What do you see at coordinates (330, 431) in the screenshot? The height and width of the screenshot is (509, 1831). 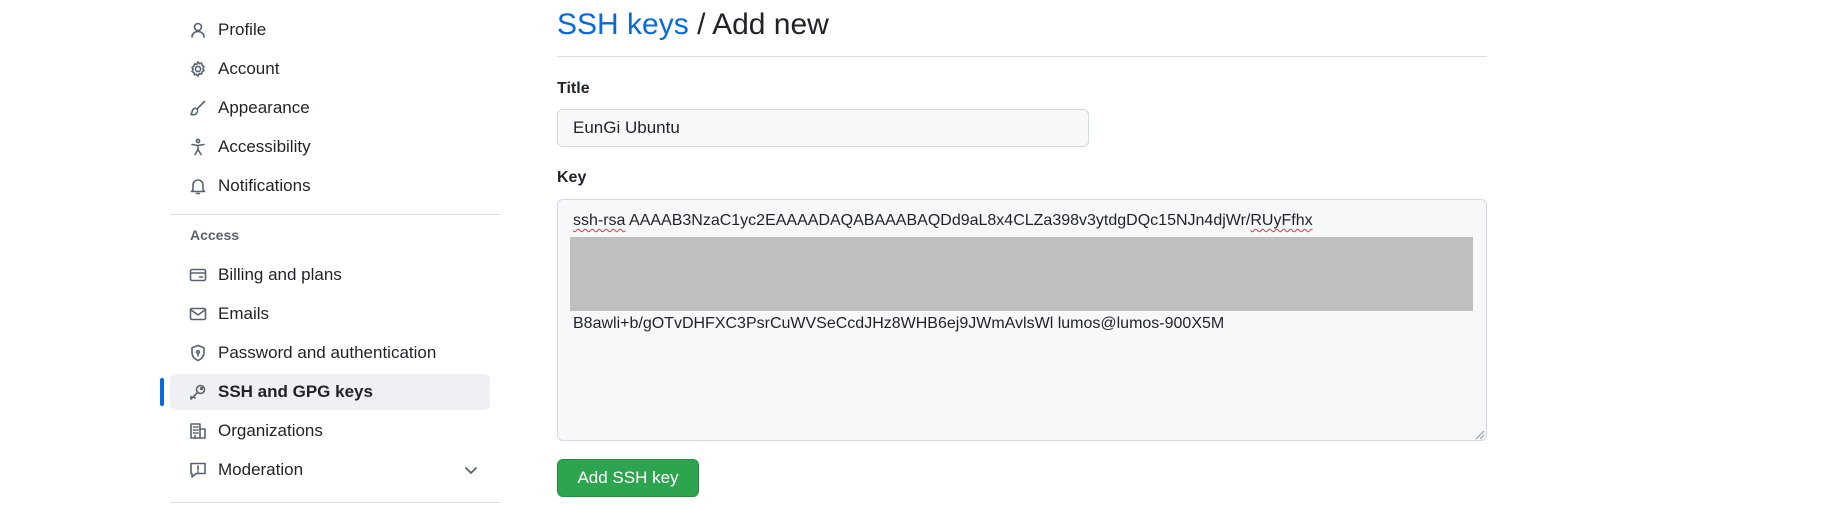 I see `sidebar-item-organizations: Organizations` at bounding box center [330, 431].